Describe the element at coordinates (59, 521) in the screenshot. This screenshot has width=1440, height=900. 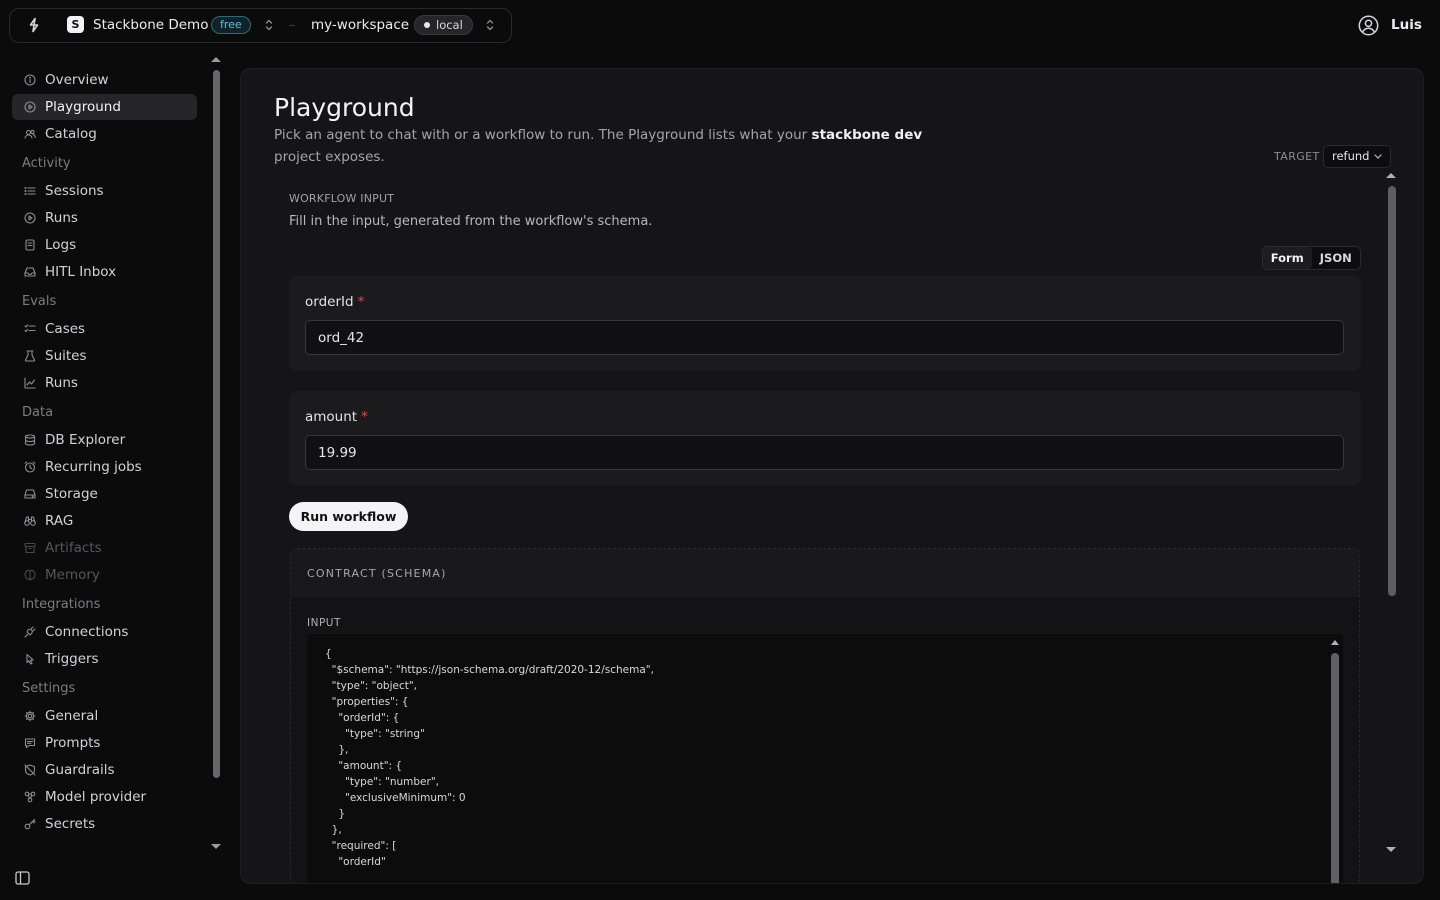
I see `sidebar-item-label: RAG` at that location.